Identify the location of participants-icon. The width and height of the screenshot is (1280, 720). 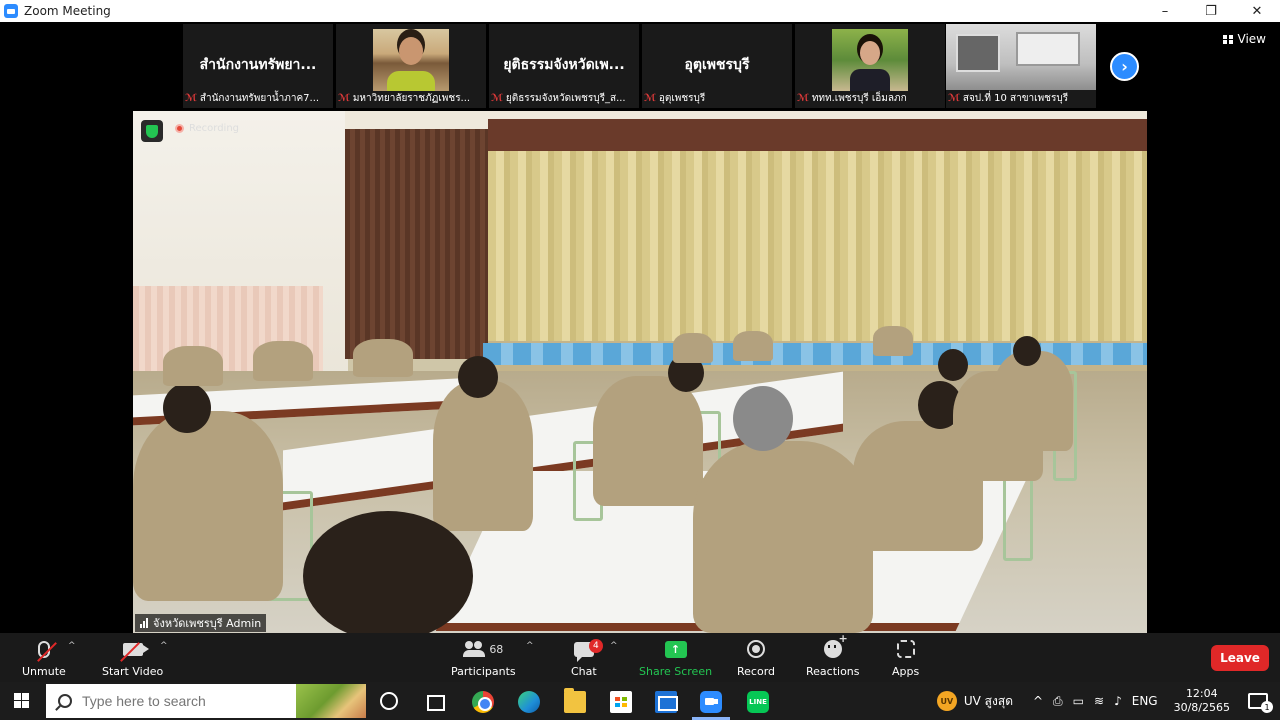
(474, 649).